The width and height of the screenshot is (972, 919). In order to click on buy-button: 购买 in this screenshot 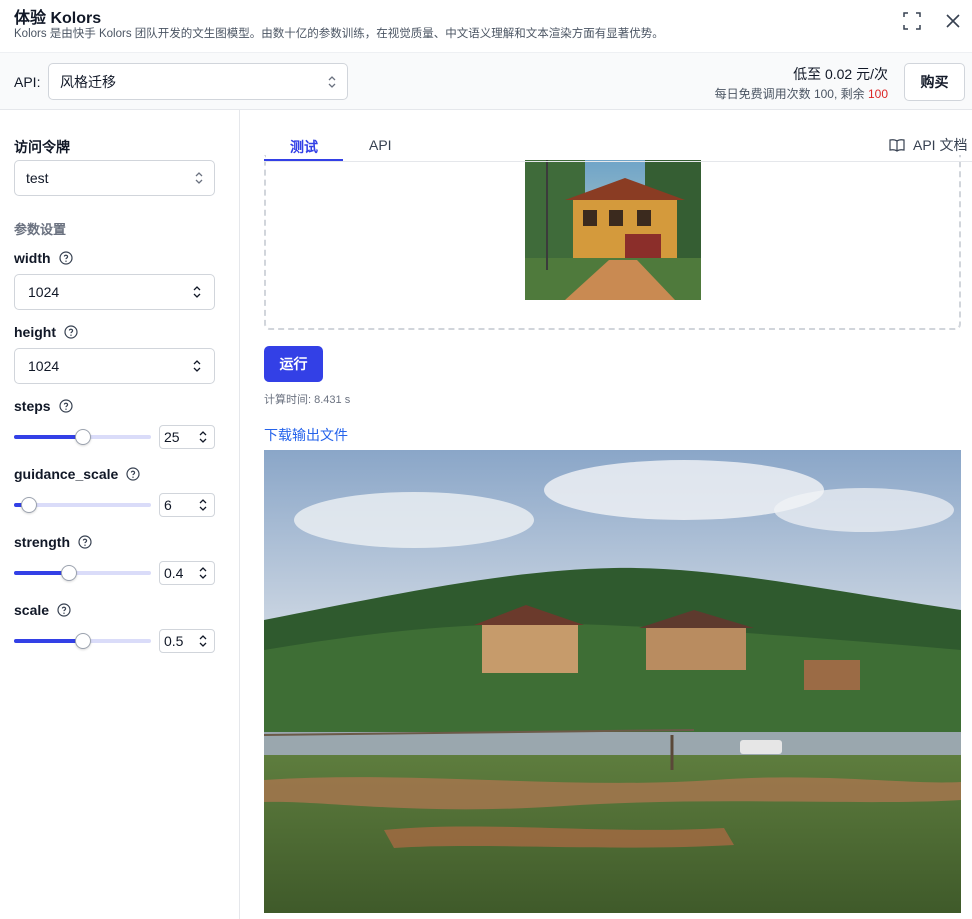, I will do `click(934, 82)`.